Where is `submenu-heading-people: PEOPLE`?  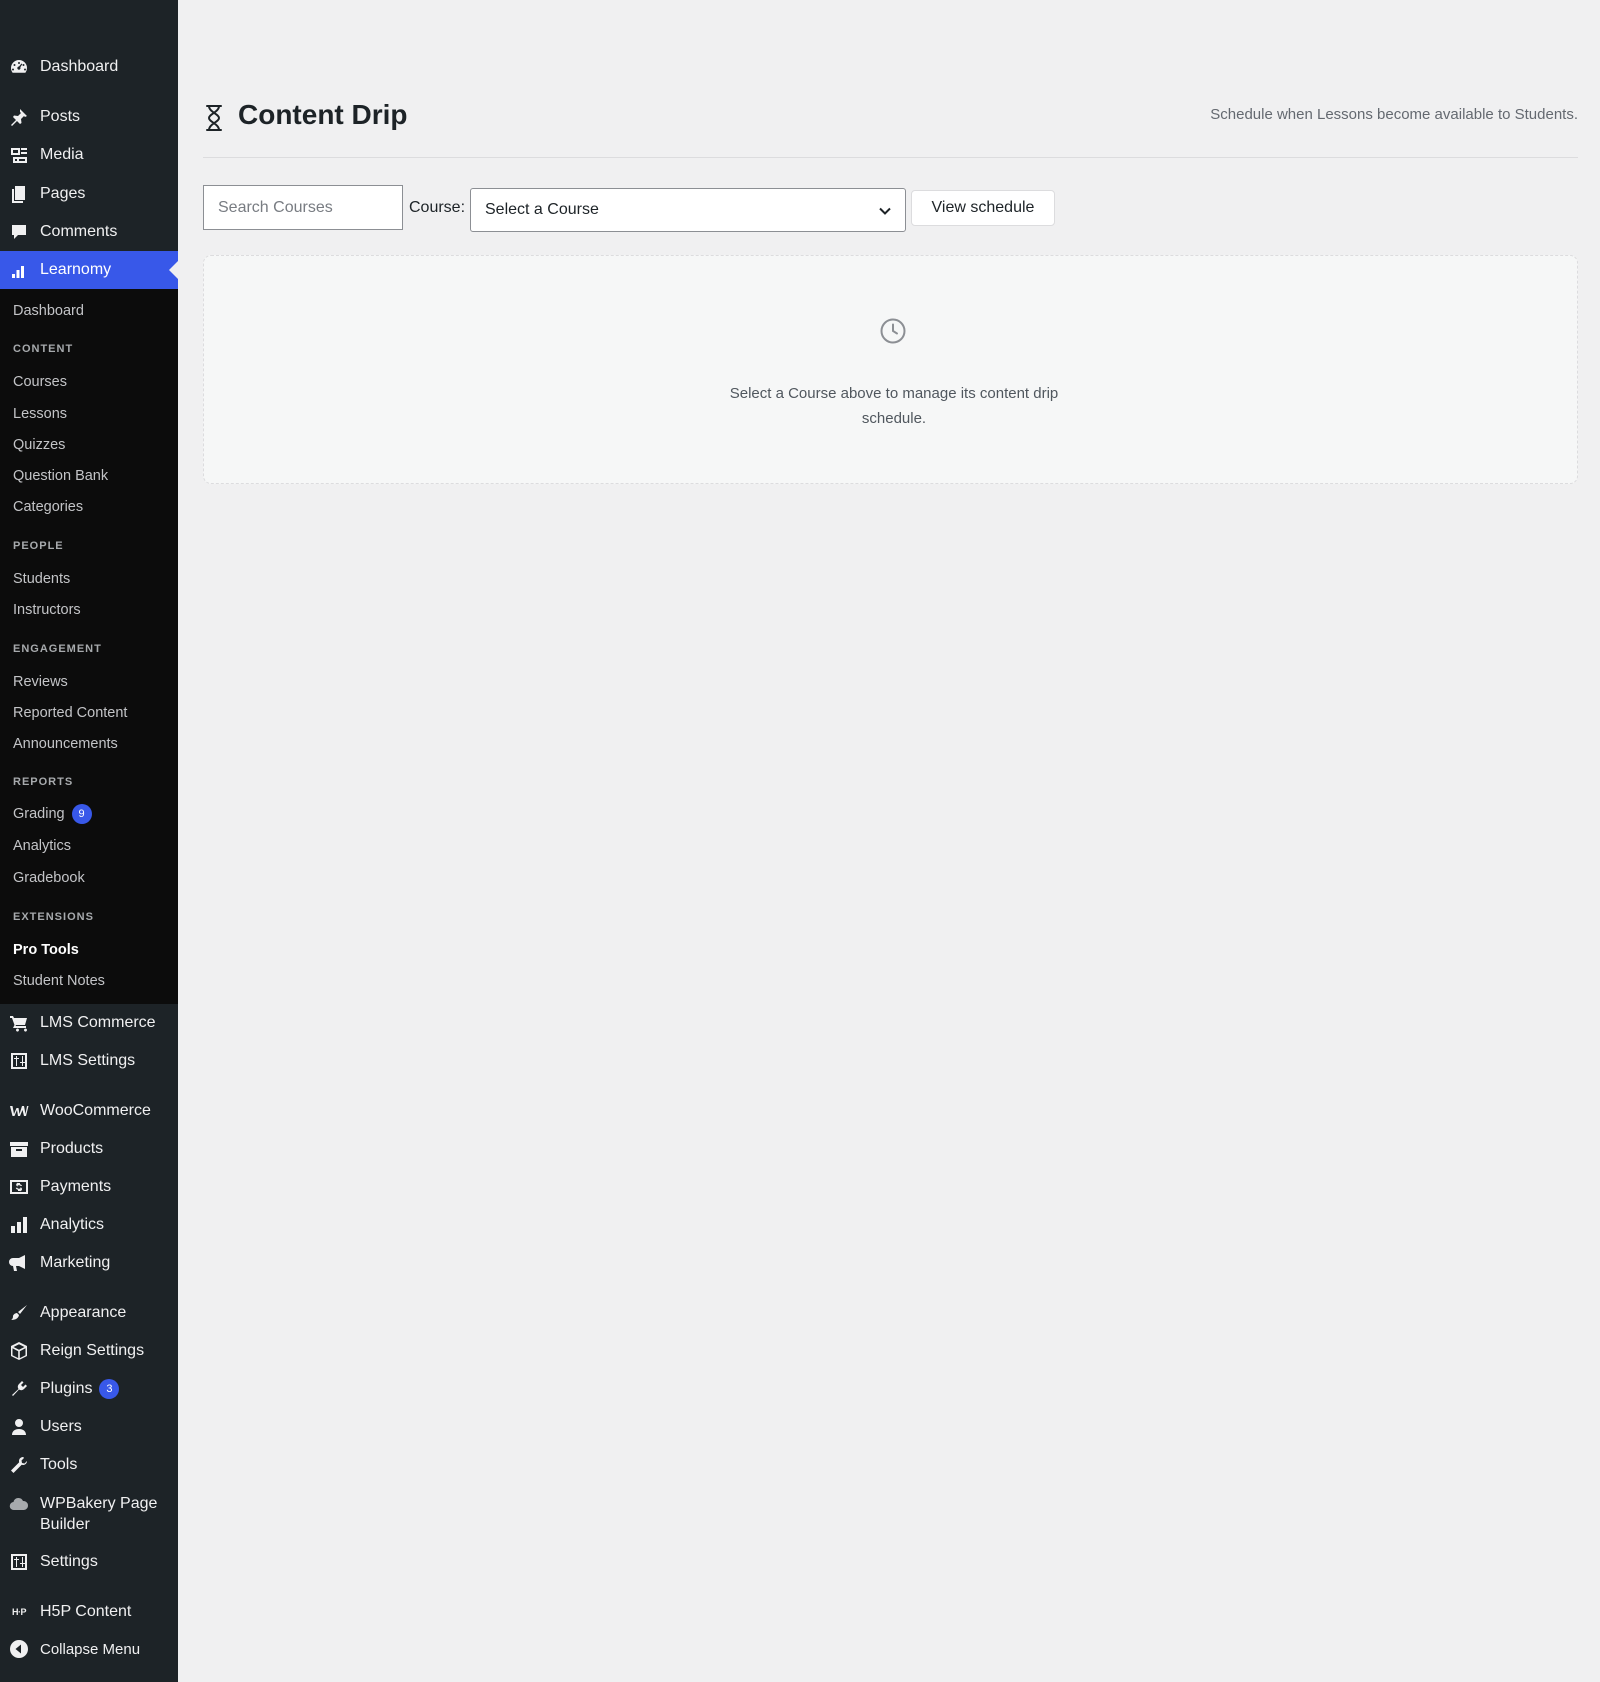 submenu-heading-people: PEOPLE is located at coordinates (38, 546).